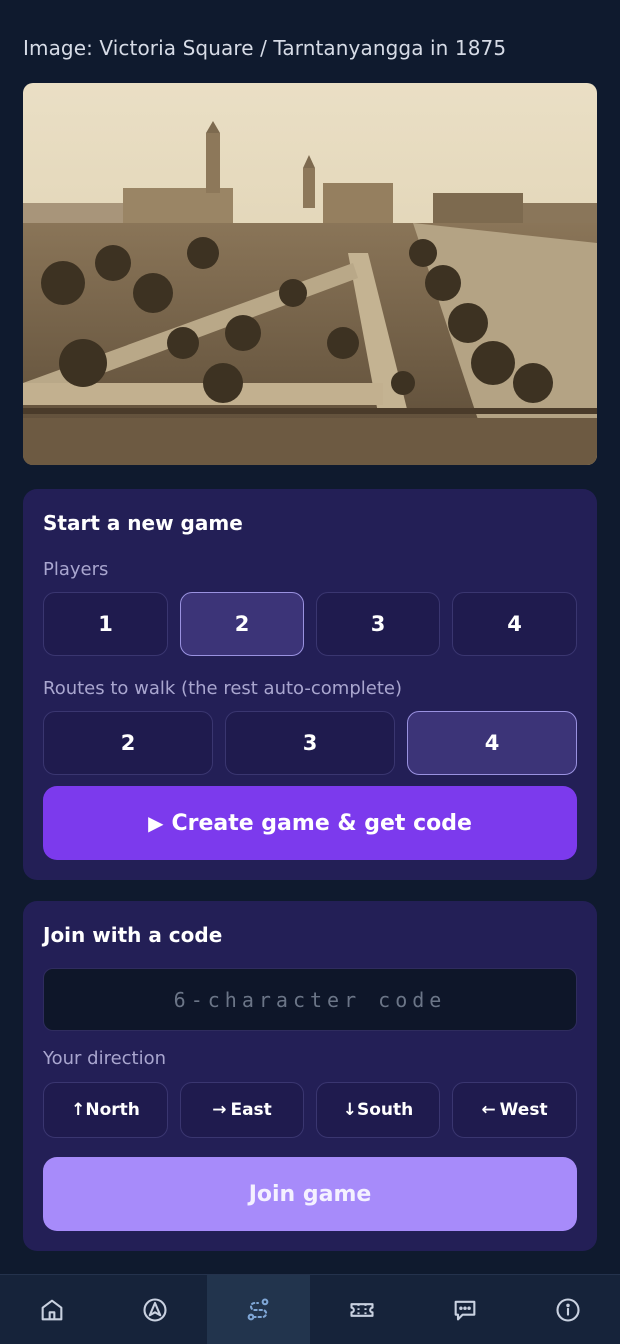 Image resolution: width=620 pixels, height=1344 pixels. What do you see at coordinates (156, 823) in the screenshot?
I see `play-icon: ▶` at bounding box center [156, 823].